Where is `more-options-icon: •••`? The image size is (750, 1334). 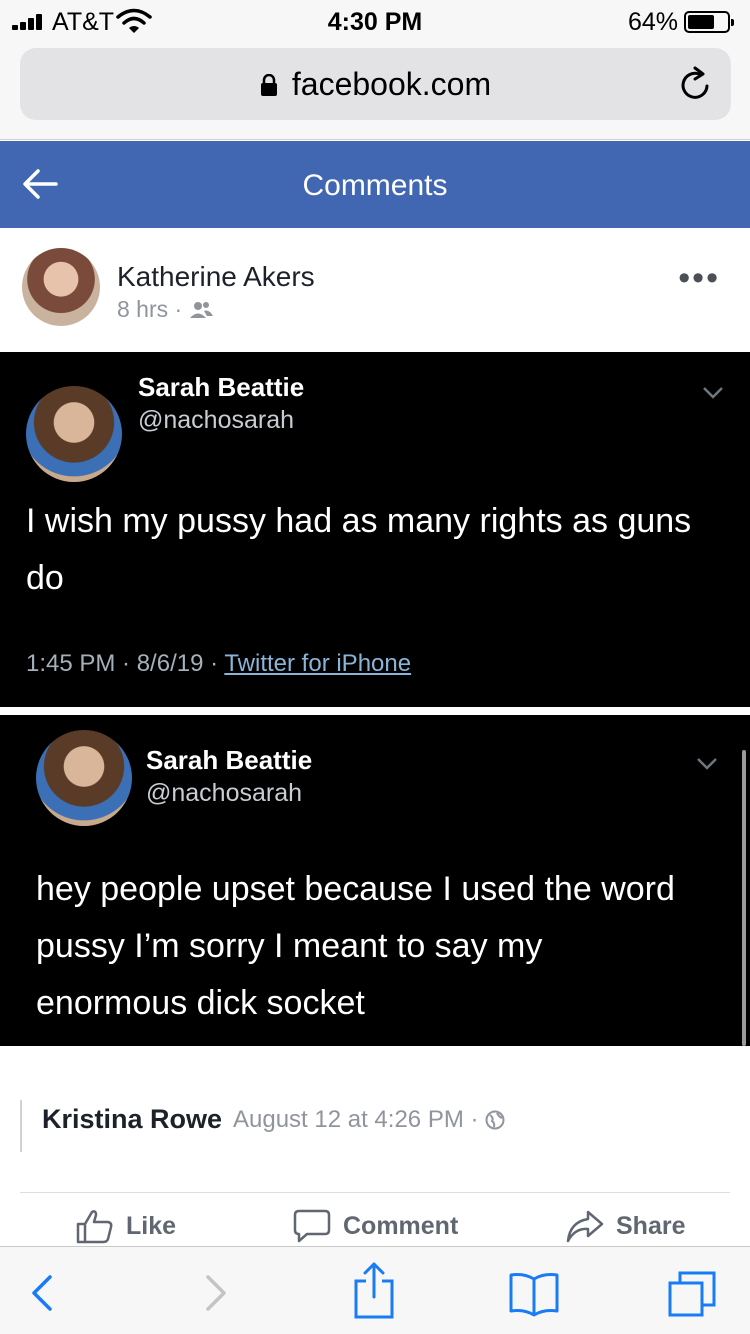
more-options-icon: ••• is located at coordinates (699, 278).